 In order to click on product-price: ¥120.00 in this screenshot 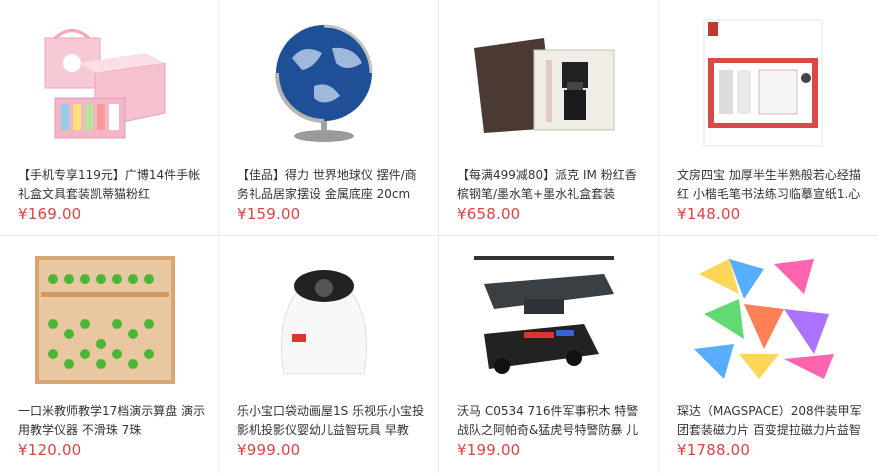, I will do `click(50, 450)`.